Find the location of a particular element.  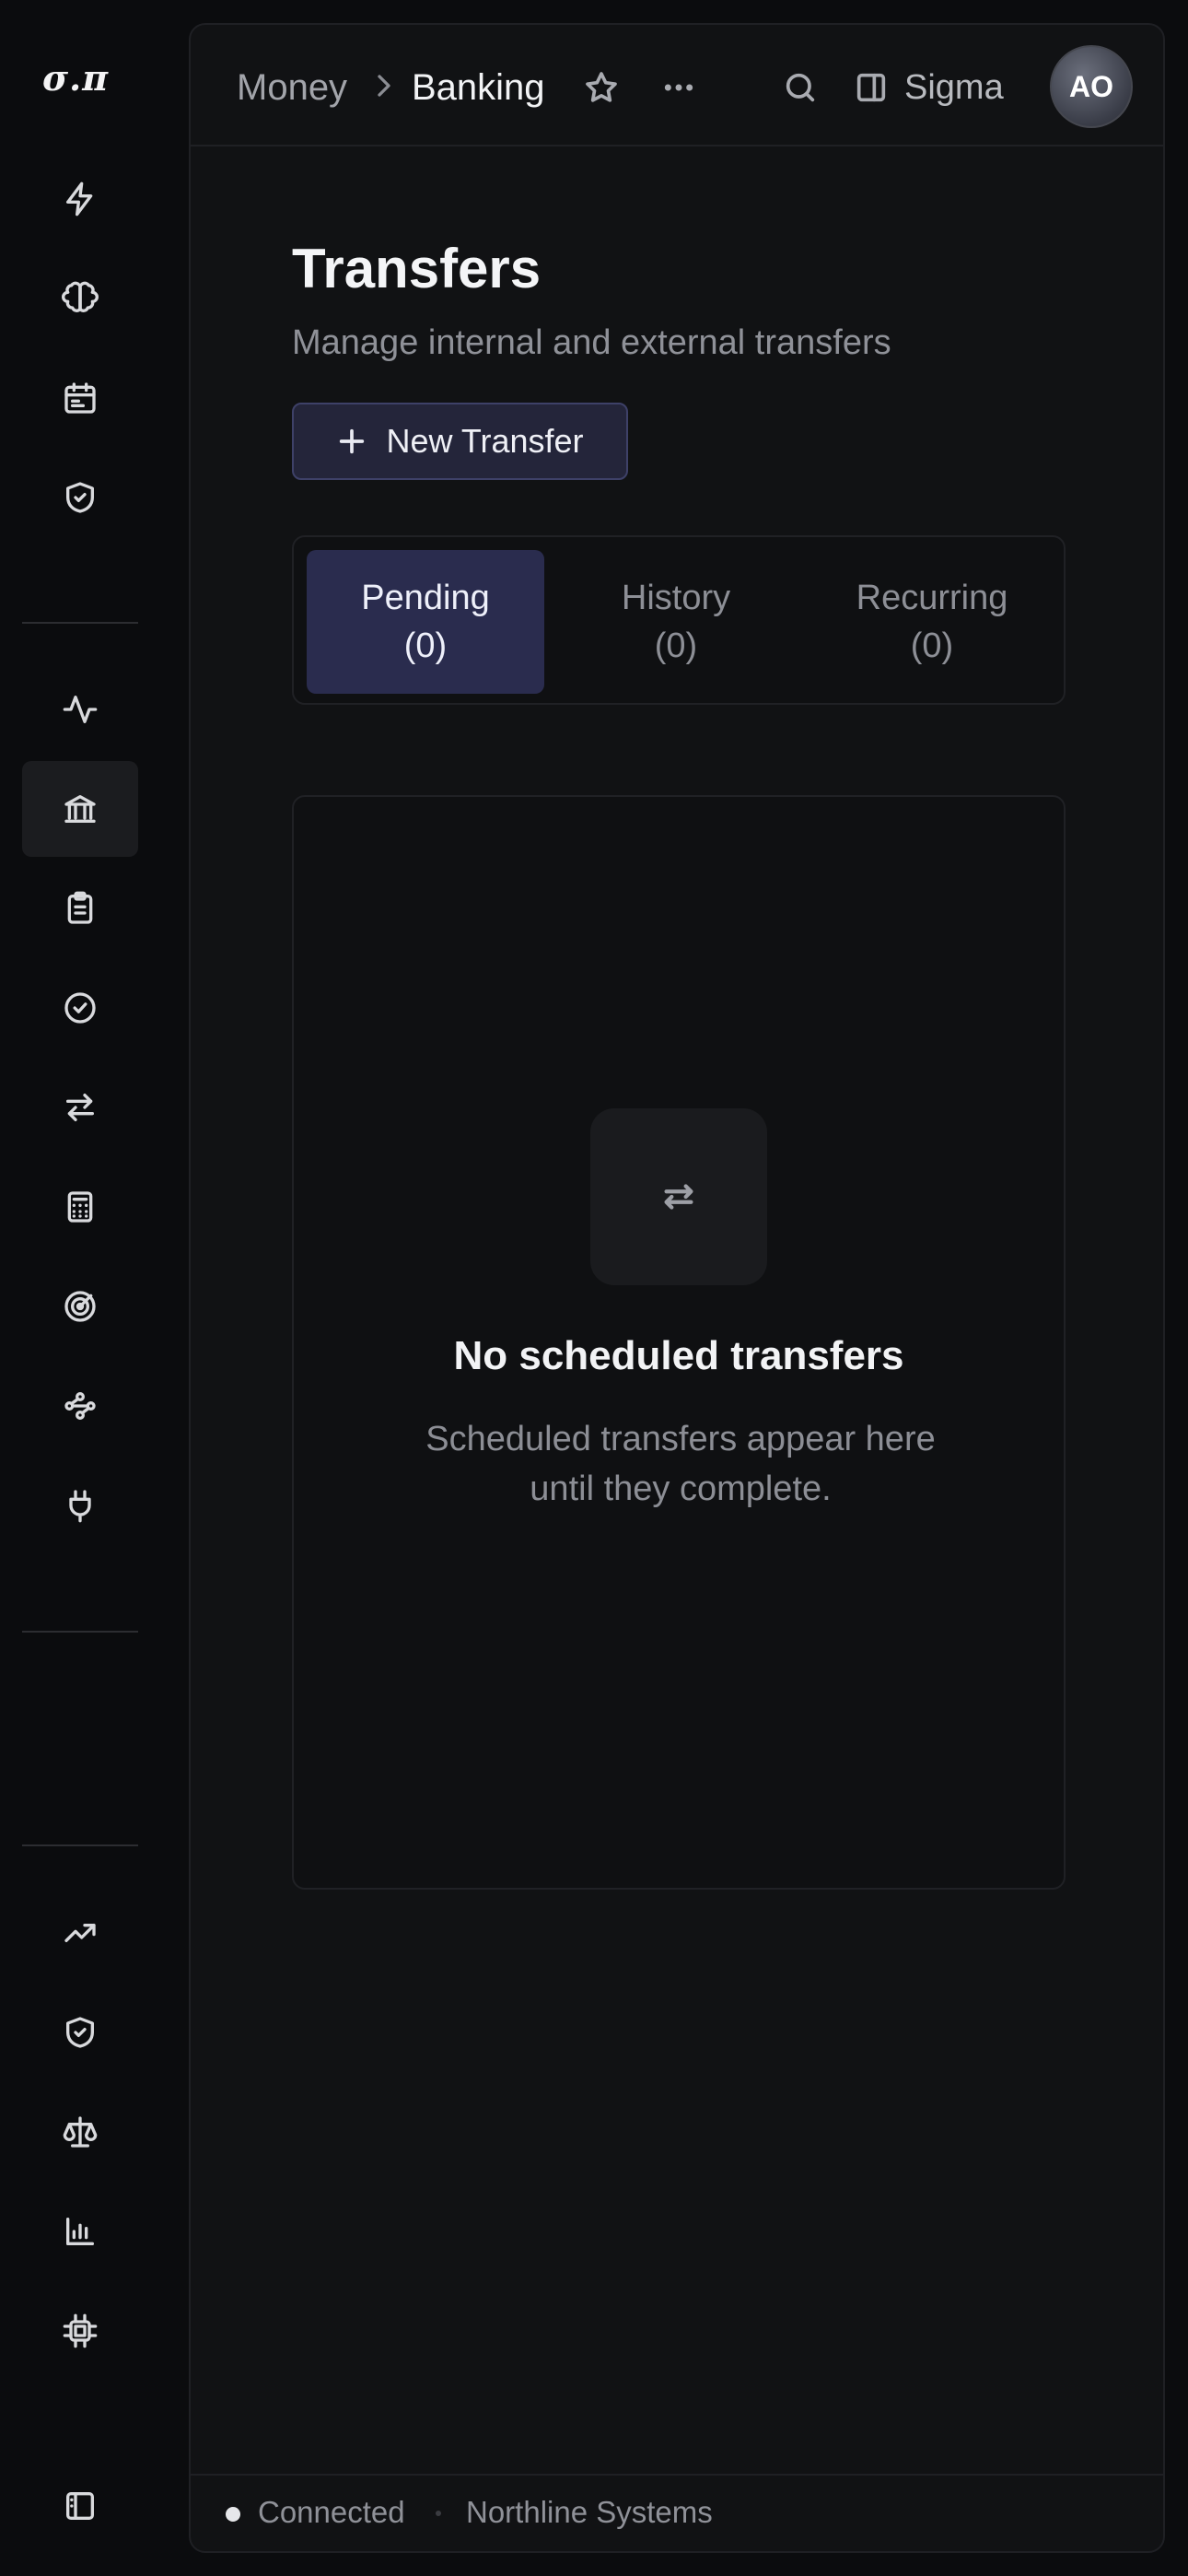

sidebar-item-activity is located at coordinates (80, 709).